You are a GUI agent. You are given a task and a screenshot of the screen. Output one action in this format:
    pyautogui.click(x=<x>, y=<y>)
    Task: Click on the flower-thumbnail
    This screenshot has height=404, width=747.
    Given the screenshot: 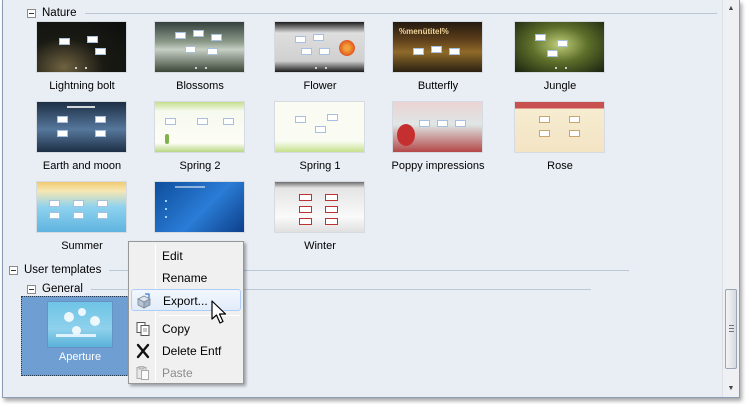 What is the action you would take?
    pyautogui.click(x=319, y=47)
    